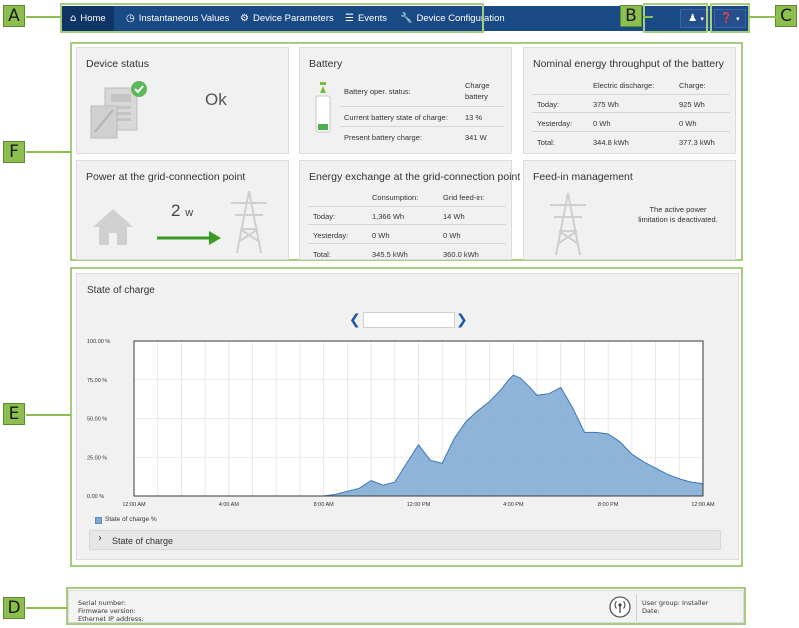 The width and height of the screenshot is (799, 628). I want to click on energy-yesterday-label: Yesterday:, so click(331, 235).